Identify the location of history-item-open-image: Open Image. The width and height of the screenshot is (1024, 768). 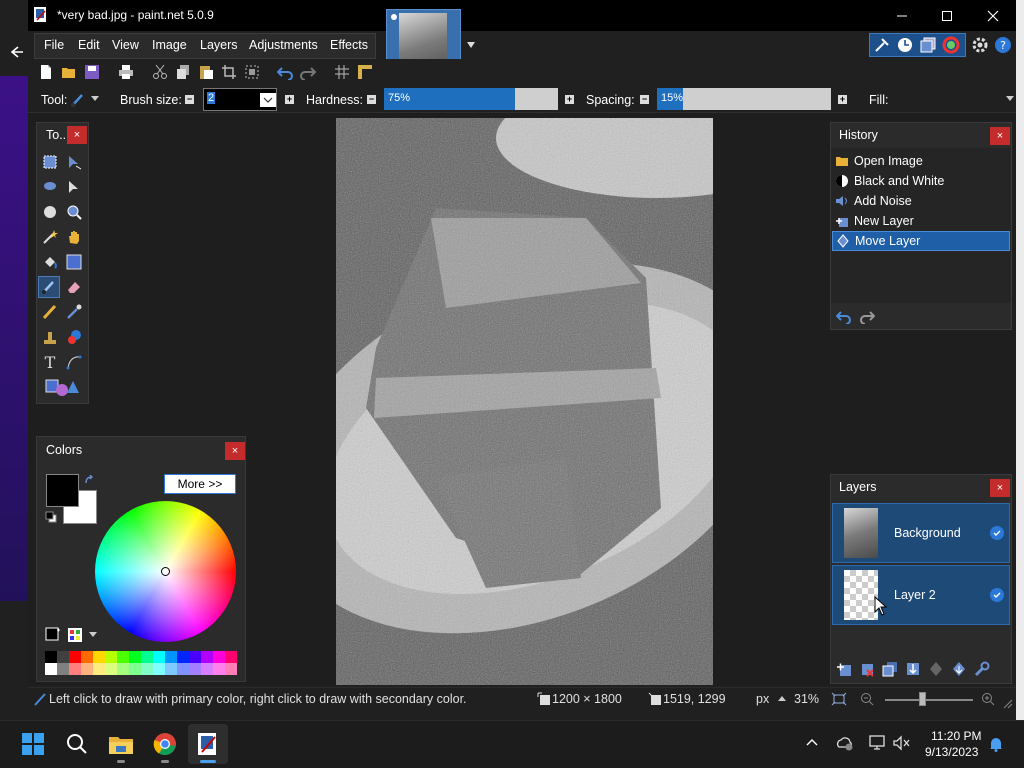
(921, 161).